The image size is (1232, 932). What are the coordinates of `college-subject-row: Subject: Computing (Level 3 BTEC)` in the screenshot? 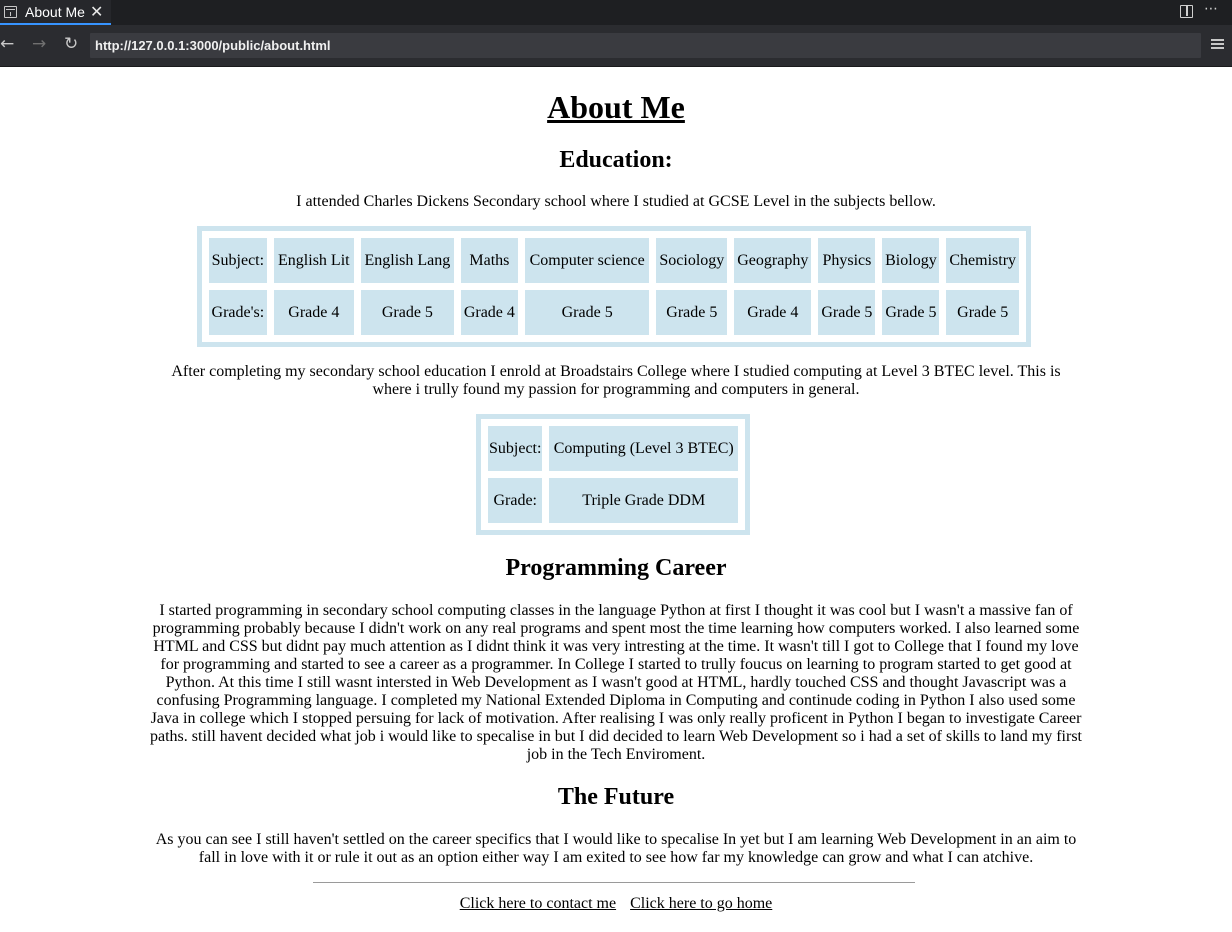 It's located at (613, 448).